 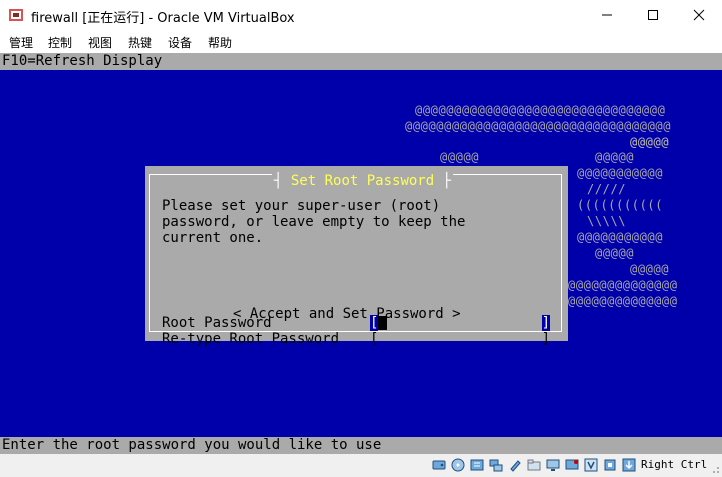 I want to click on dialog-title-wrap: ┤ Set Root Password ├, so click(x=363, y=182).